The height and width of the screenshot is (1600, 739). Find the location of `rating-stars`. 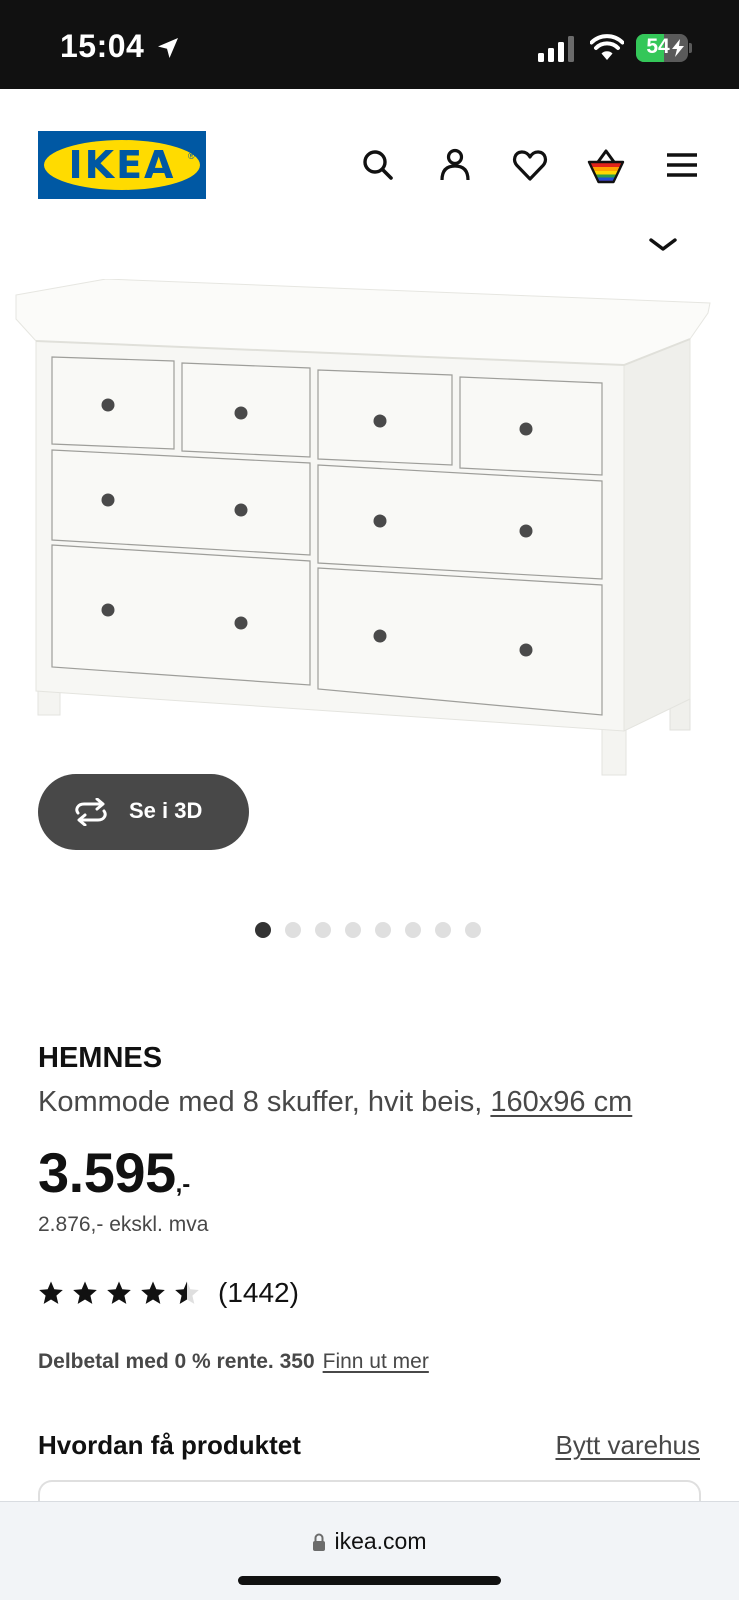

rating-stars is located at coordinates (119, 1293).